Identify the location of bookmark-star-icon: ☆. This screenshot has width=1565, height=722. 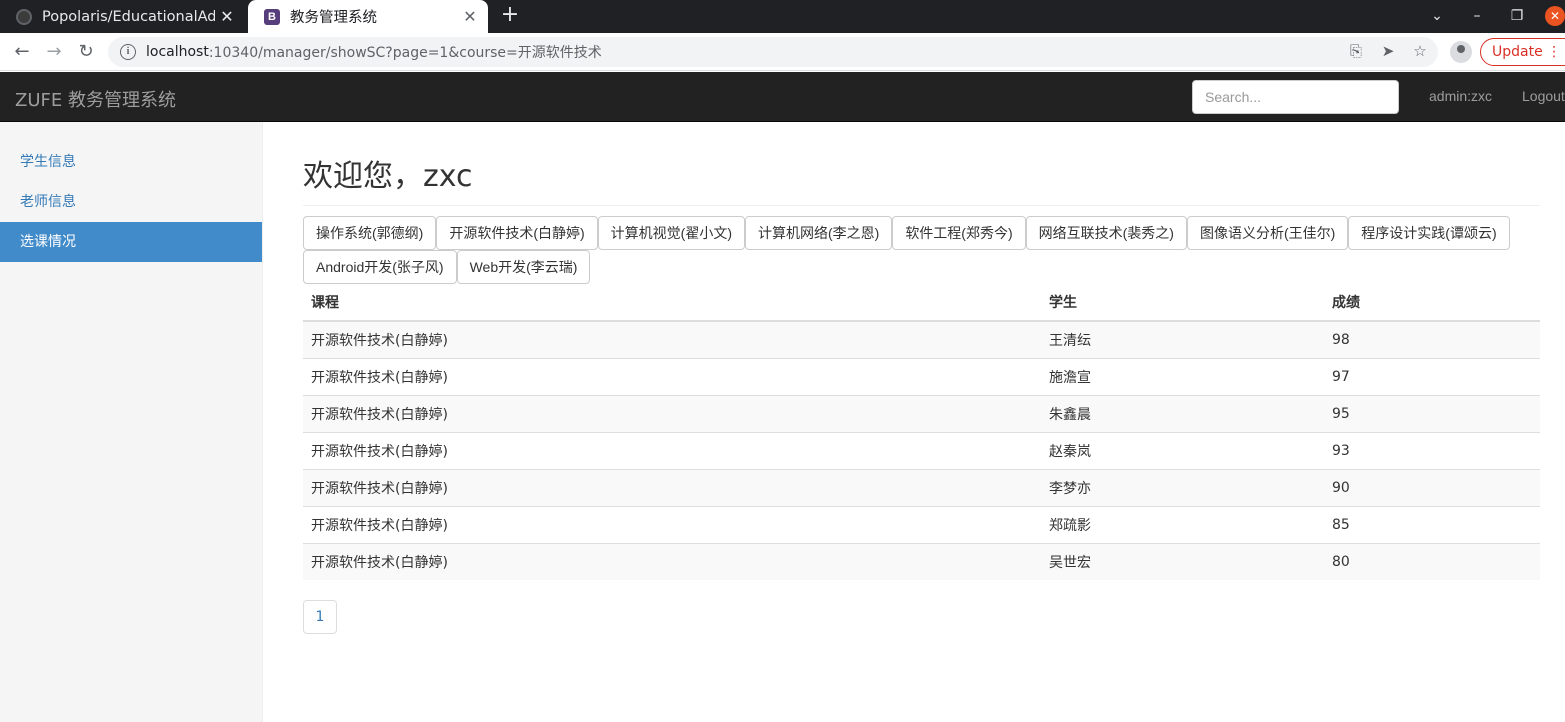
(1420, 51).